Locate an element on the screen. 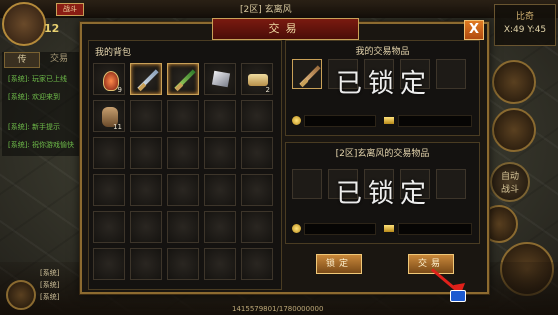  my-offer-title: 我的交易物品 is located at coordinates (382, 52).